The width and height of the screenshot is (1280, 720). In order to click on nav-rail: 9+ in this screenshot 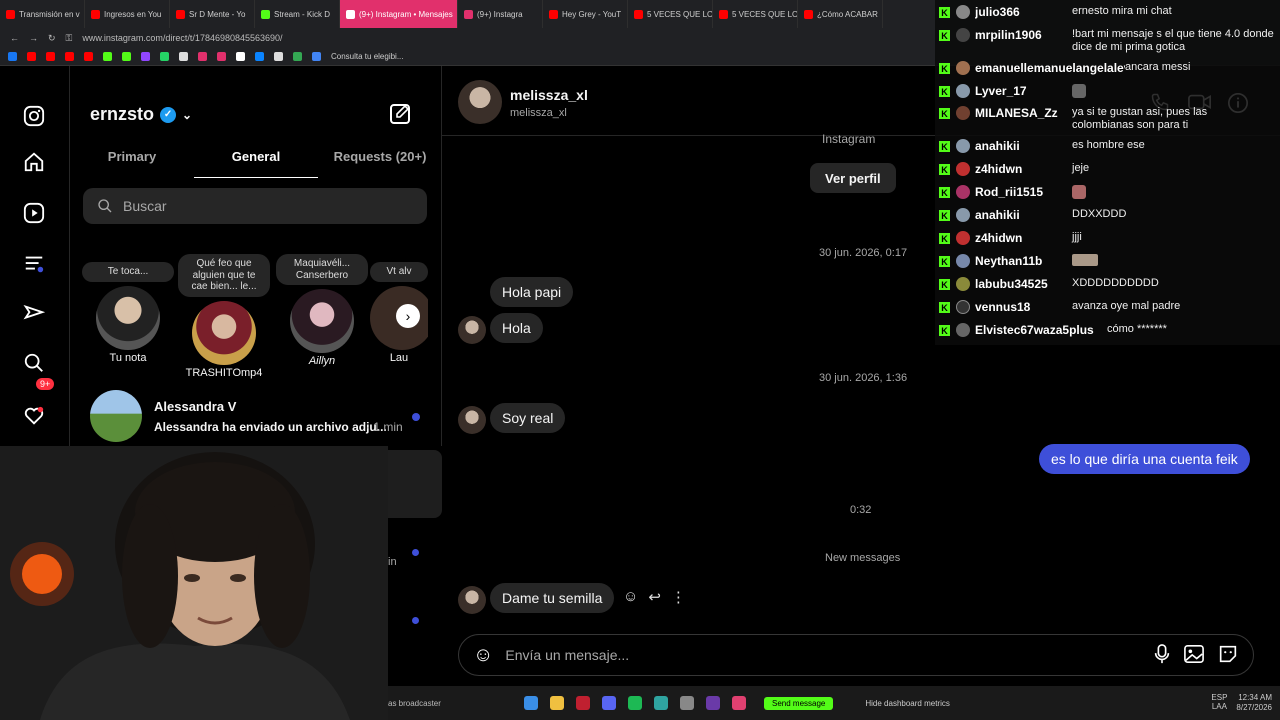, I will do `click(35, 256)`.